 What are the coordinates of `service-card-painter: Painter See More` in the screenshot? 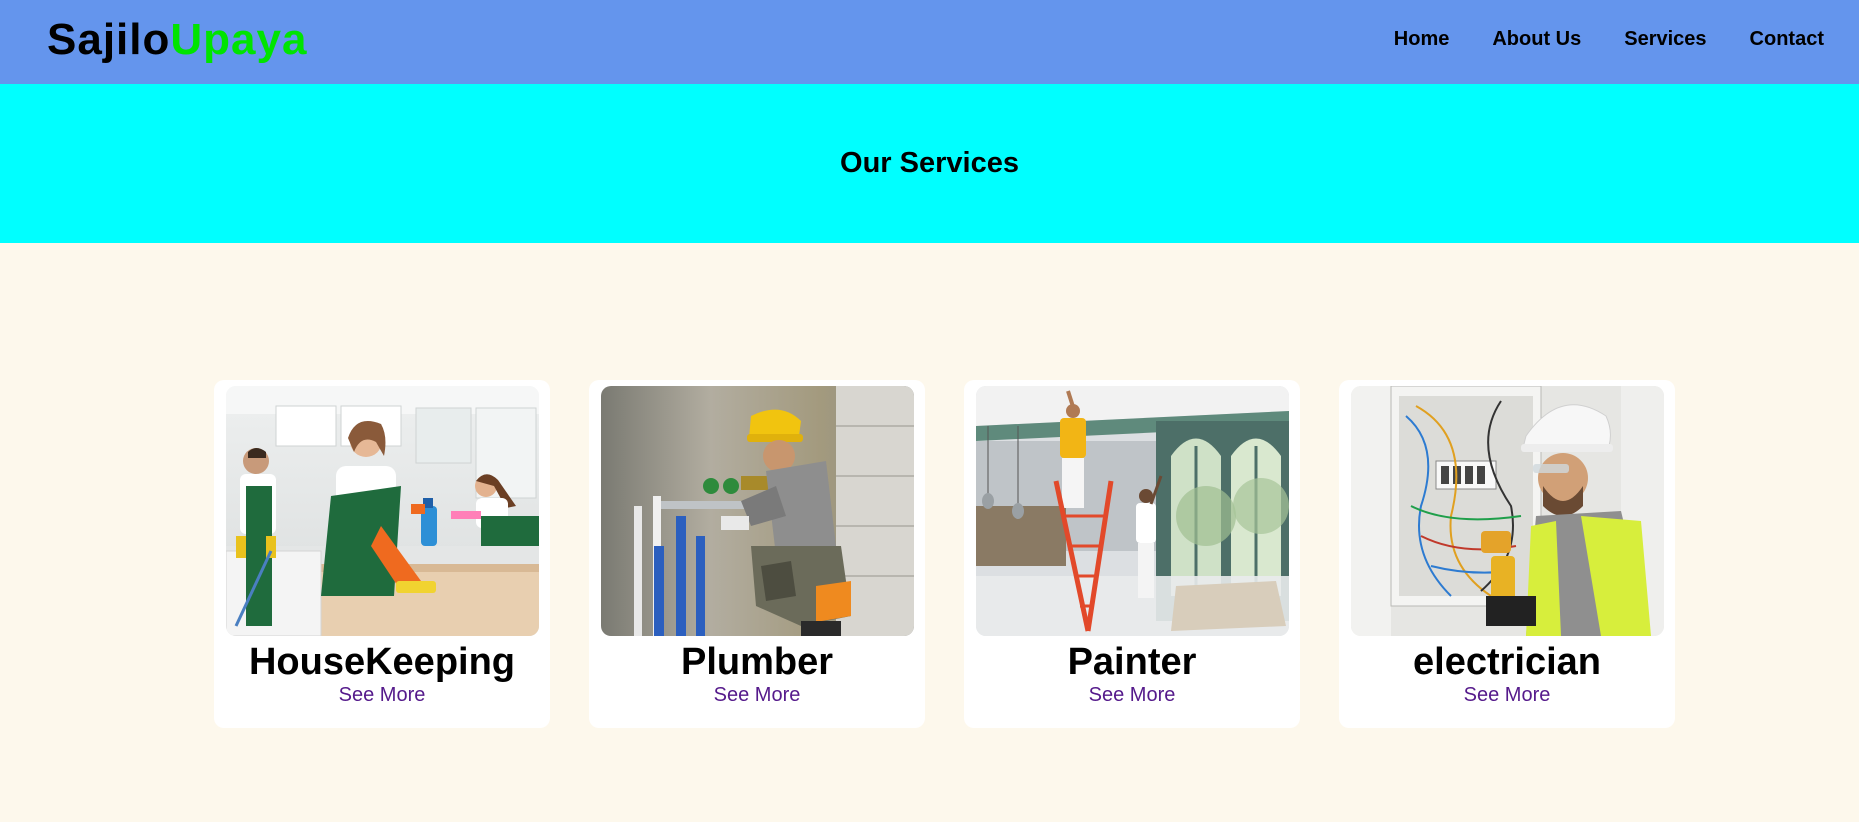 It's located at (1132, 554).